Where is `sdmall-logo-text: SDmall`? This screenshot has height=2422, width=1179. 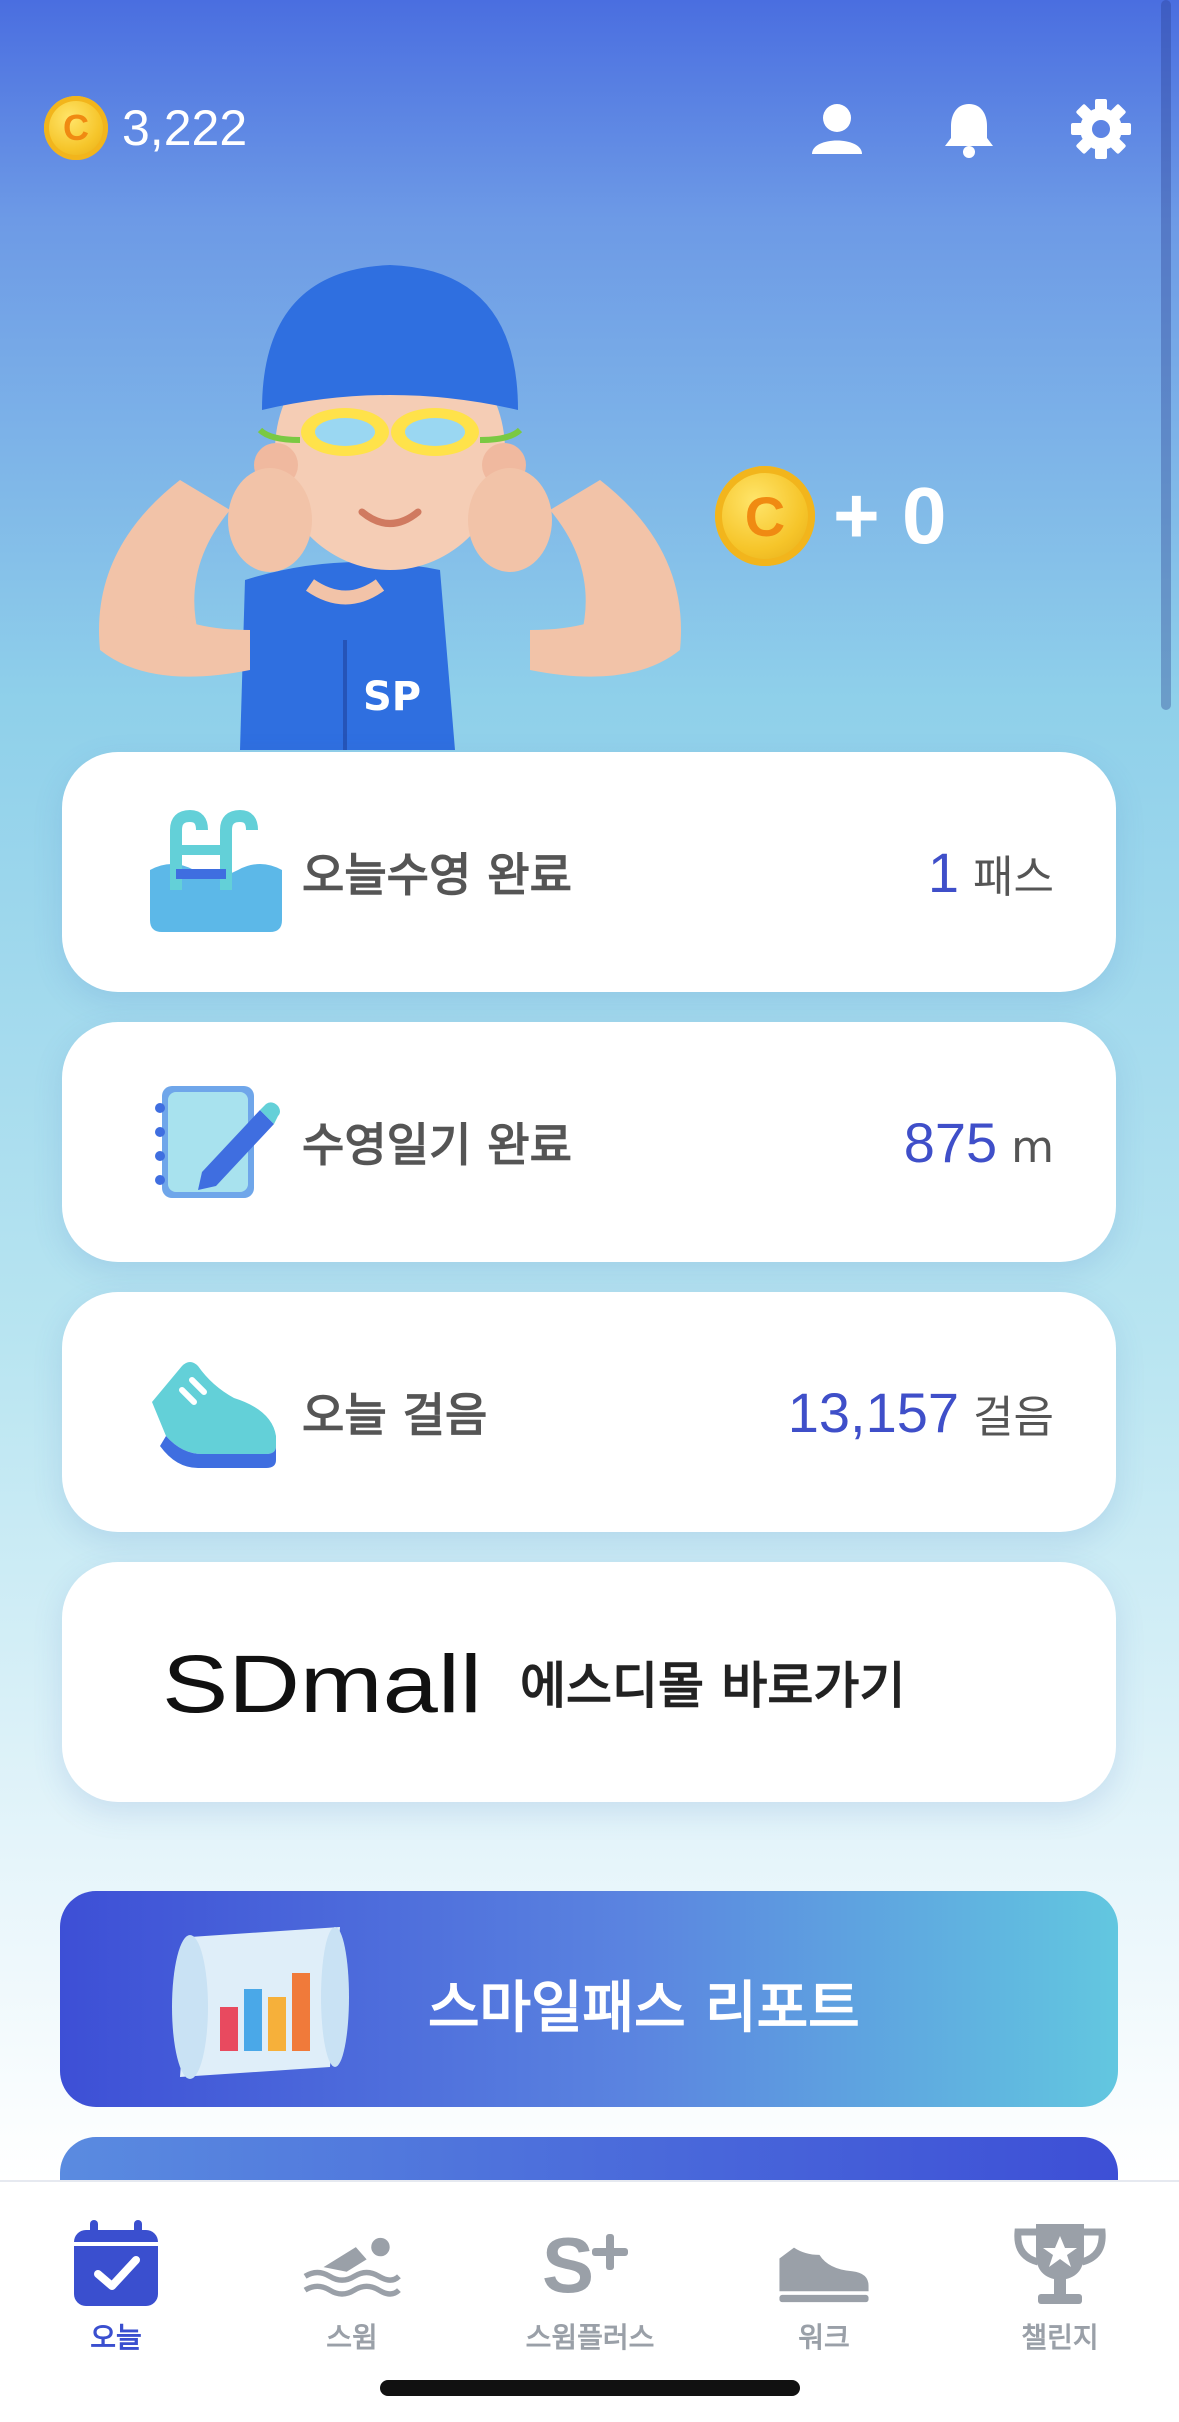
sdmall-logo-text: SDmall is located at coordinates (322, 1685).